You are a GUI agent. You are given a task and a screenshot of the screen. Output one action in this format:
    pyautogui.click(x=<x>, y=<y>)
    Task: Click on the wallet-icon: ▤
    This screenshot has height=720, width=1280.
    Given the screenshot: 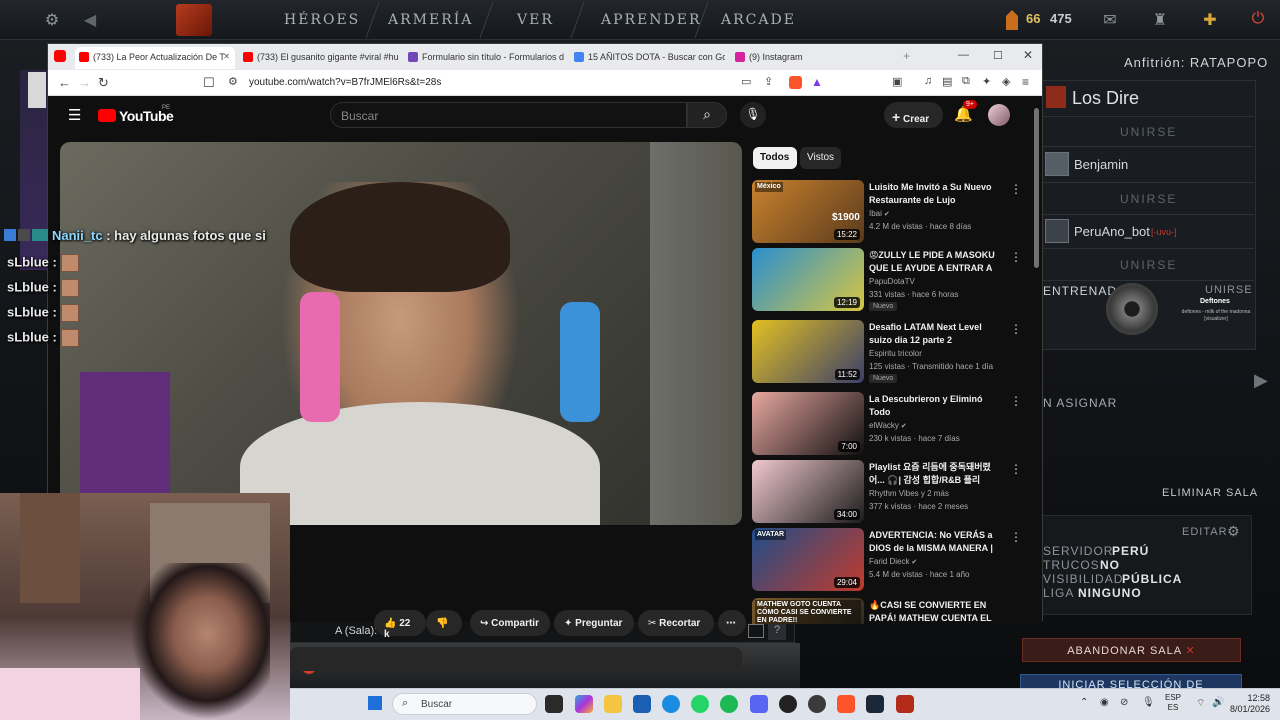 What is the action you would take?
    pyautogui.click(x=947, y=81)
    